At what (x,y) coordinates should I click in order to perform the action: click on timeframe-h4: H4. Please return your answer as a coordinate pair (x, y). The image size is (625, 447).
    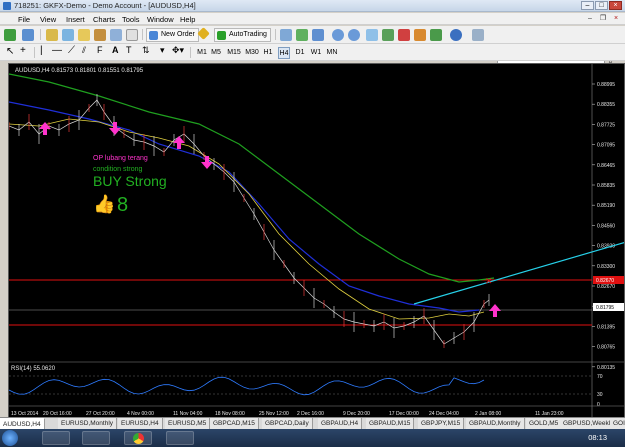
    Looking at the image, I should click on (284, 53).